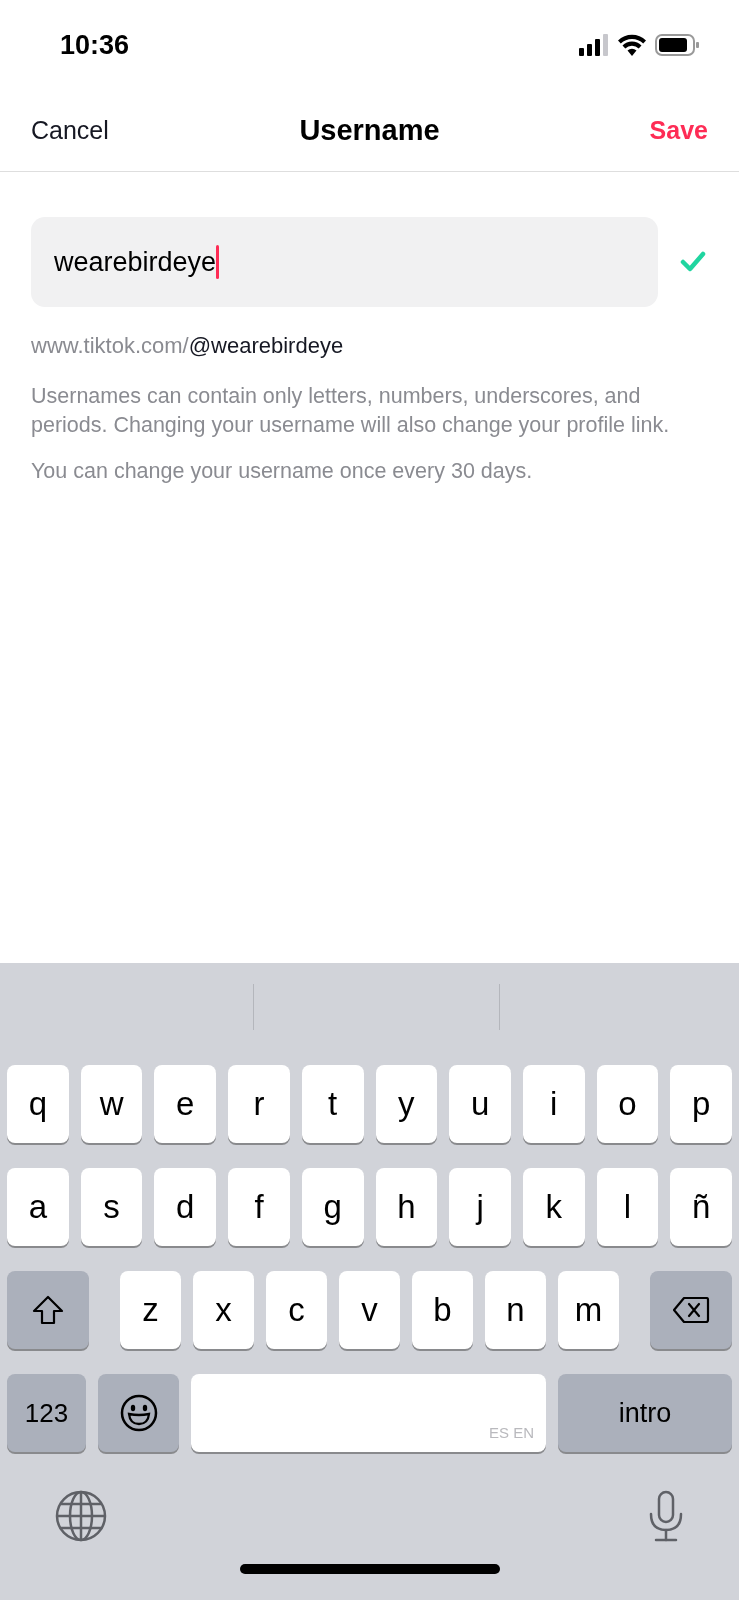  I want to click on key: h, so click(406, 1207).